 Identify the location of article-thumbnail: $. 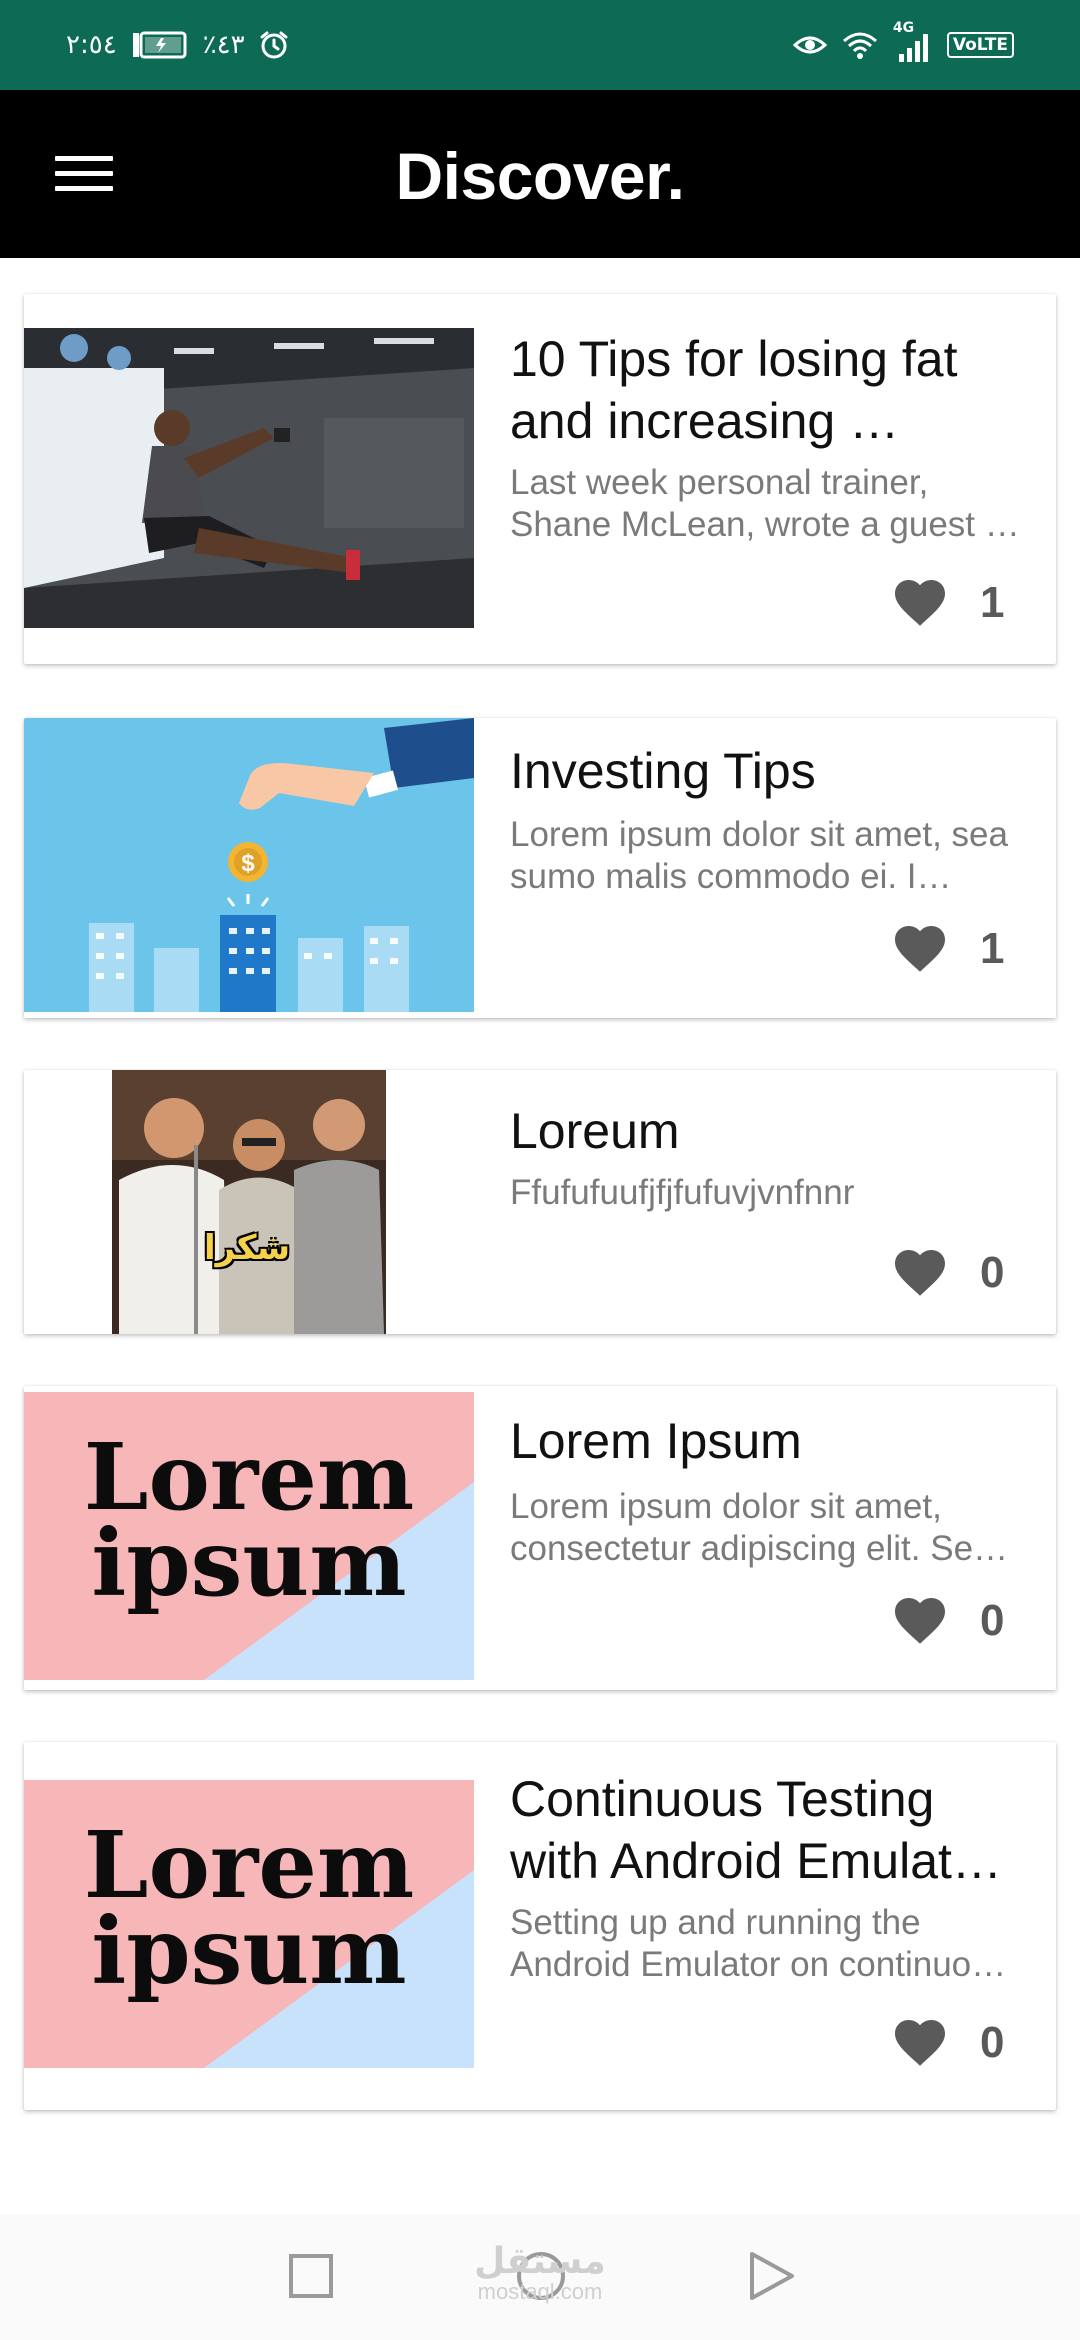
(249, 865).